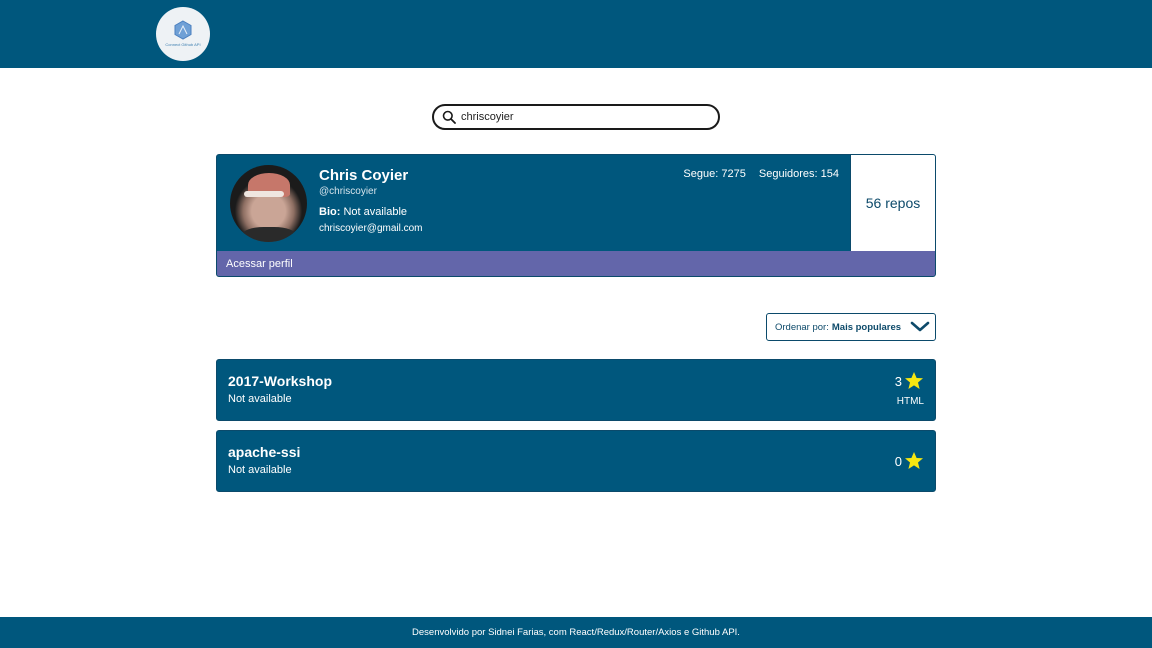 This screenshot has height=648, width=1152. What do you see at coordinates (264, 452) in the screenshot?
I see `repo-name: apache-ssi` at bounding box center [264, 452].